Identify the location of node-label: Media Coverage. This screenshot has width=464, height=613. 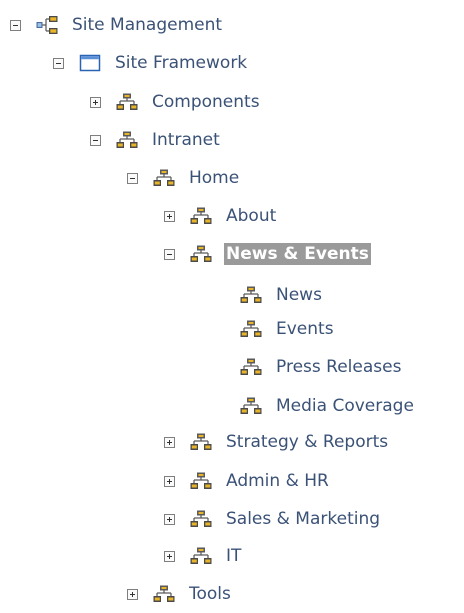
(345, 406).